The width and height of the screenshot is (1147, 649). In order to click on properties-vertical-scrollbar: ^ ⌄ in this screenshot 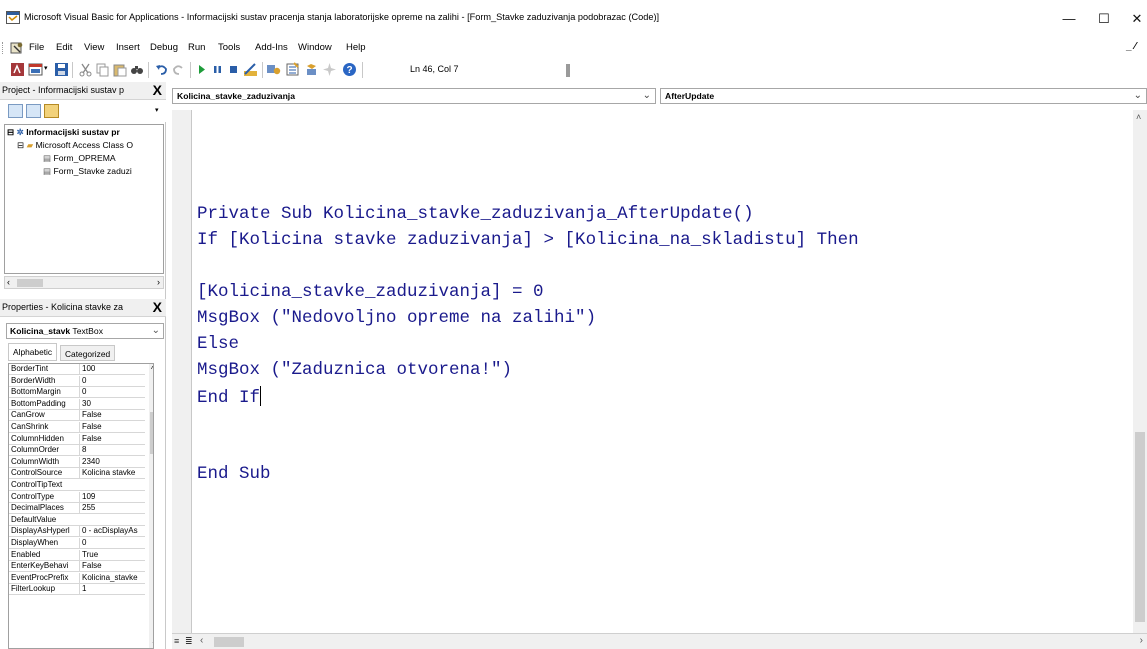, I will do `click(151, 506)`.